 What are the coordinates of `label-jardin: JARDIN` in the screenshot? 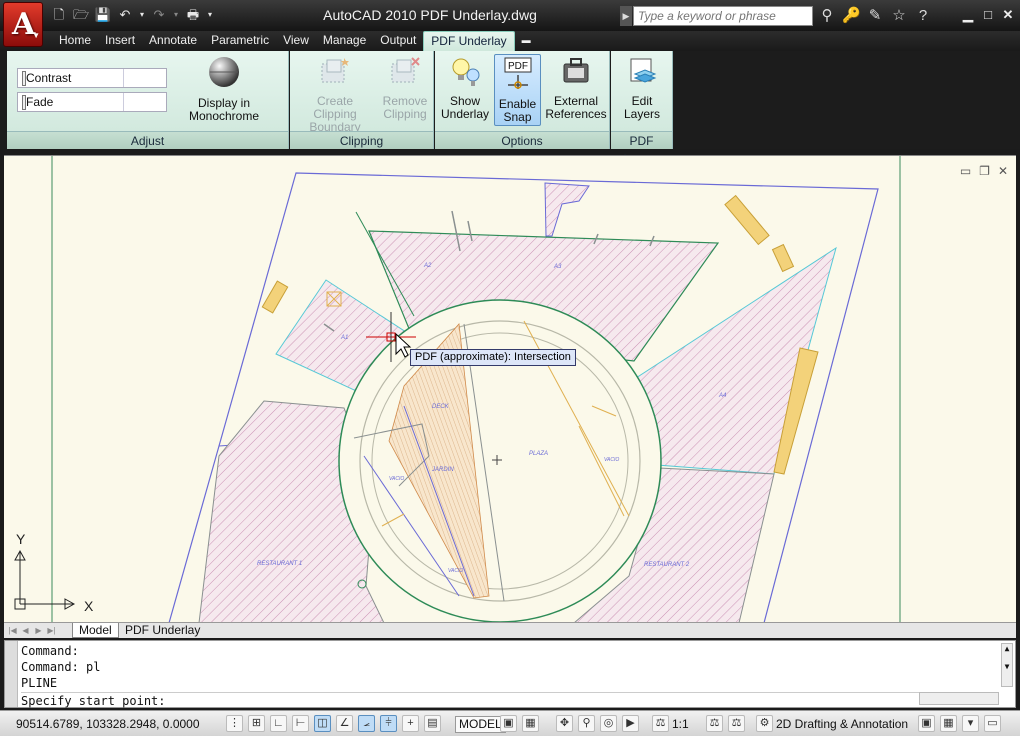 It's located at (442, 470).